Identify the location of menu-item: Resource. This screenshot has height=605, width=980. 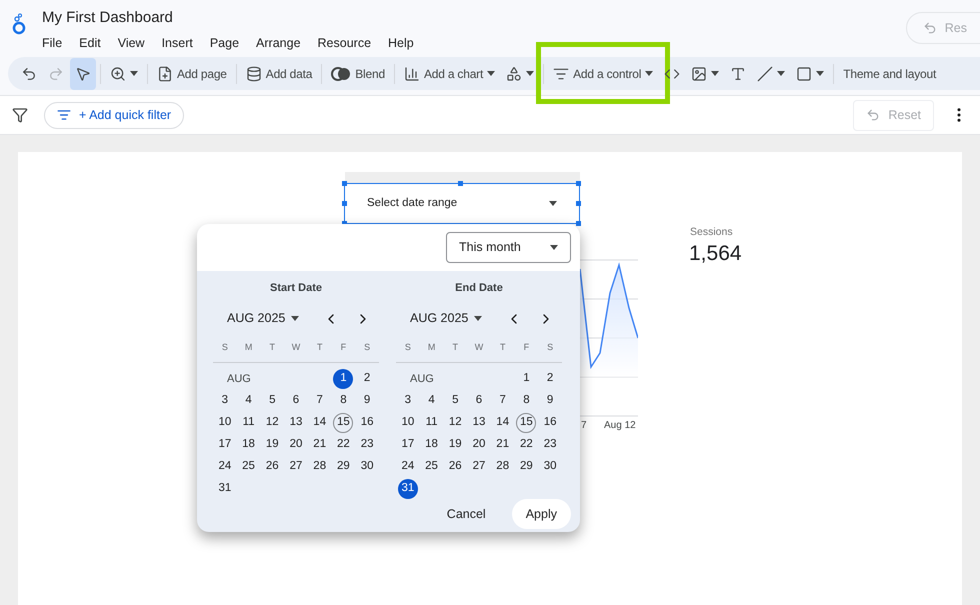
(345, 43).